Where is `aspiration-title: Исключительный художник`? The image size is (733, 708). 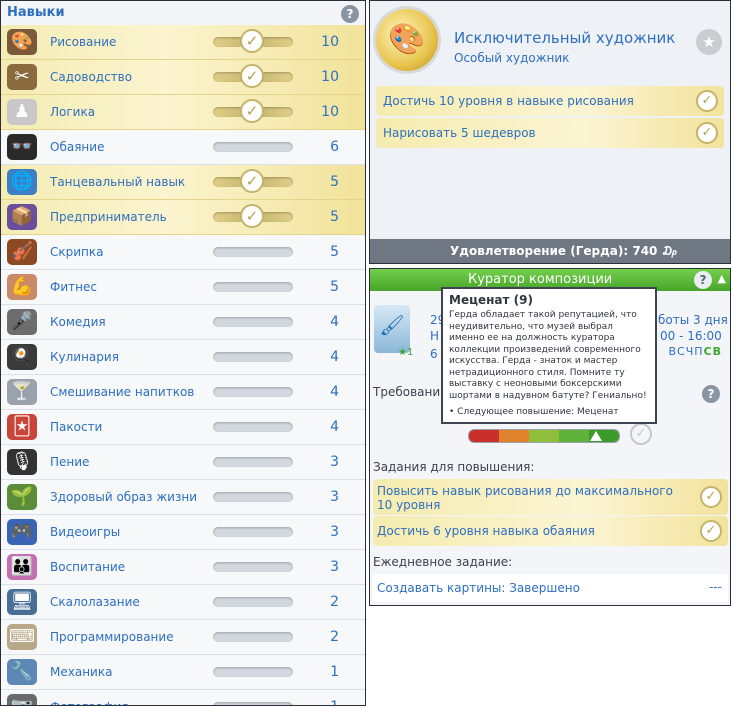
aspiration-title: Исключительный художник is located at coordinates (565, 38).